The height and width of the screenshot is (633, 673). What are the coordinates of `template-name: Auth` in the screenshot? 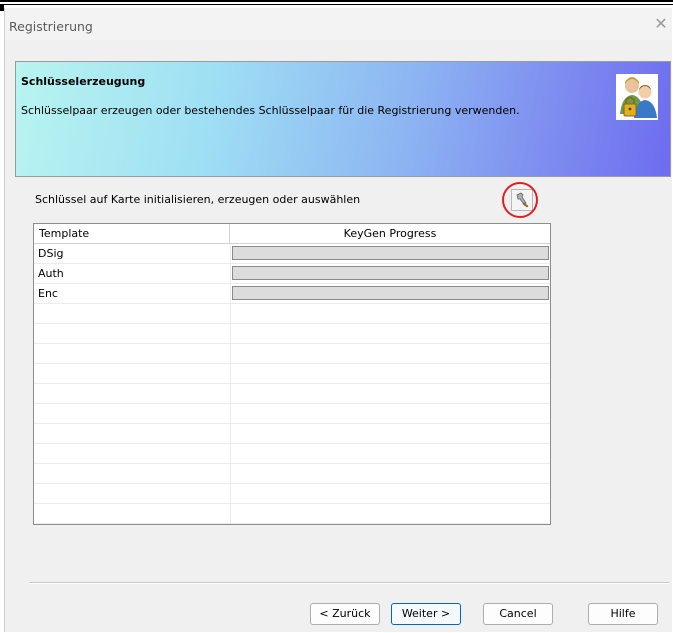 It's located at (51, 273).